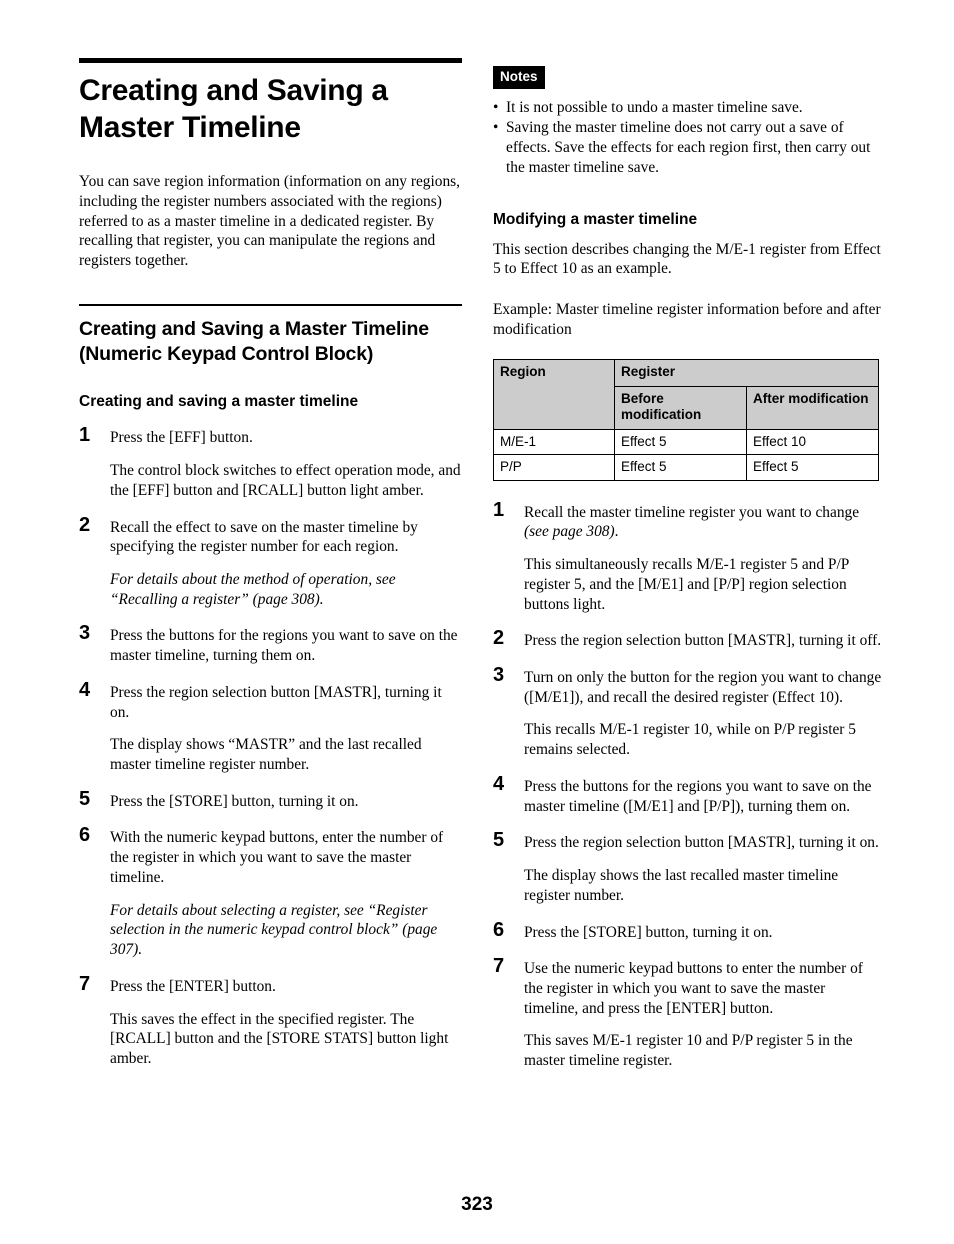  What do you see at coordinates (554, 442) in the screenshot?
I see `cell-region: M/E-1` at bounding box center [554, 442].